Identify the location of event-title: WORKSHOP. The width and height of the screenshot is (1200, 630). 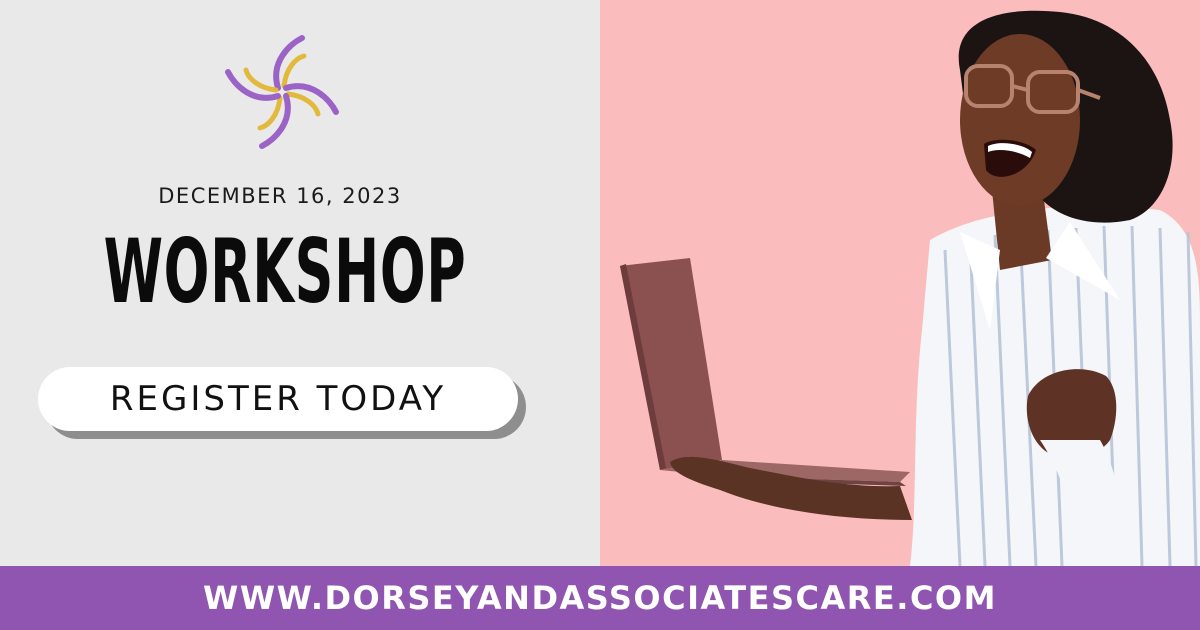
(285, 271).